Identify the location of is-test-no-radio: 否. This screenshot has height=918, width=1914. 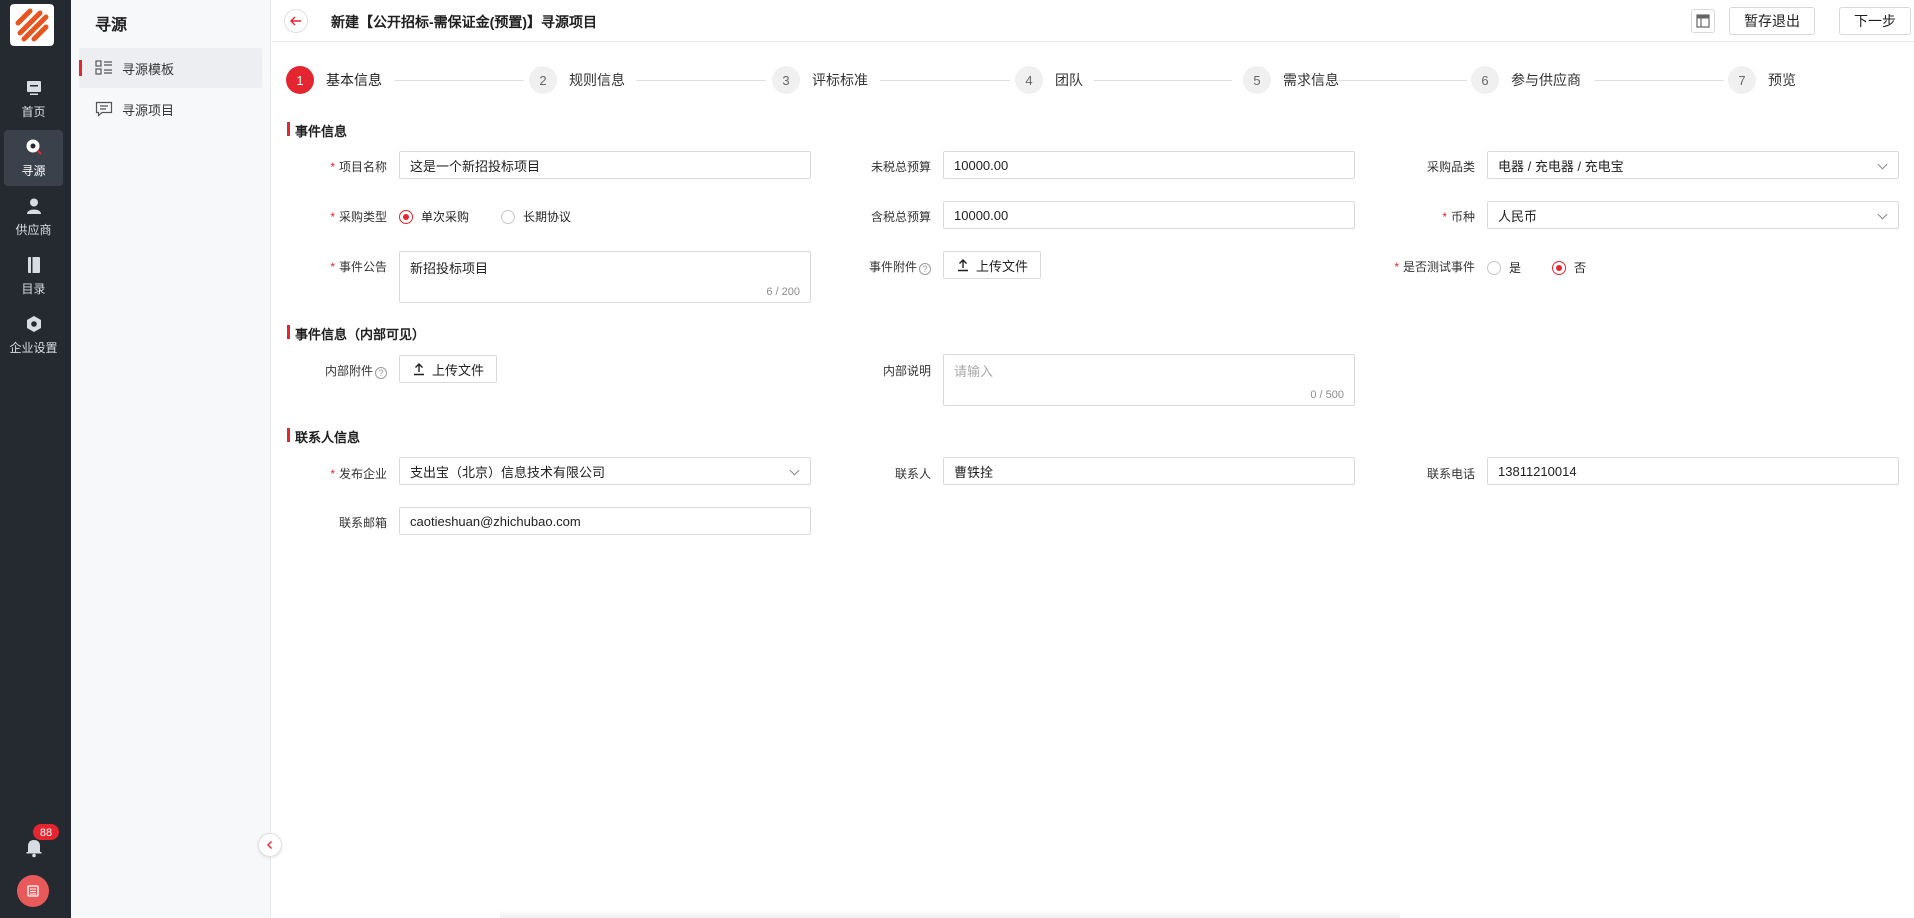
(1569, 267).